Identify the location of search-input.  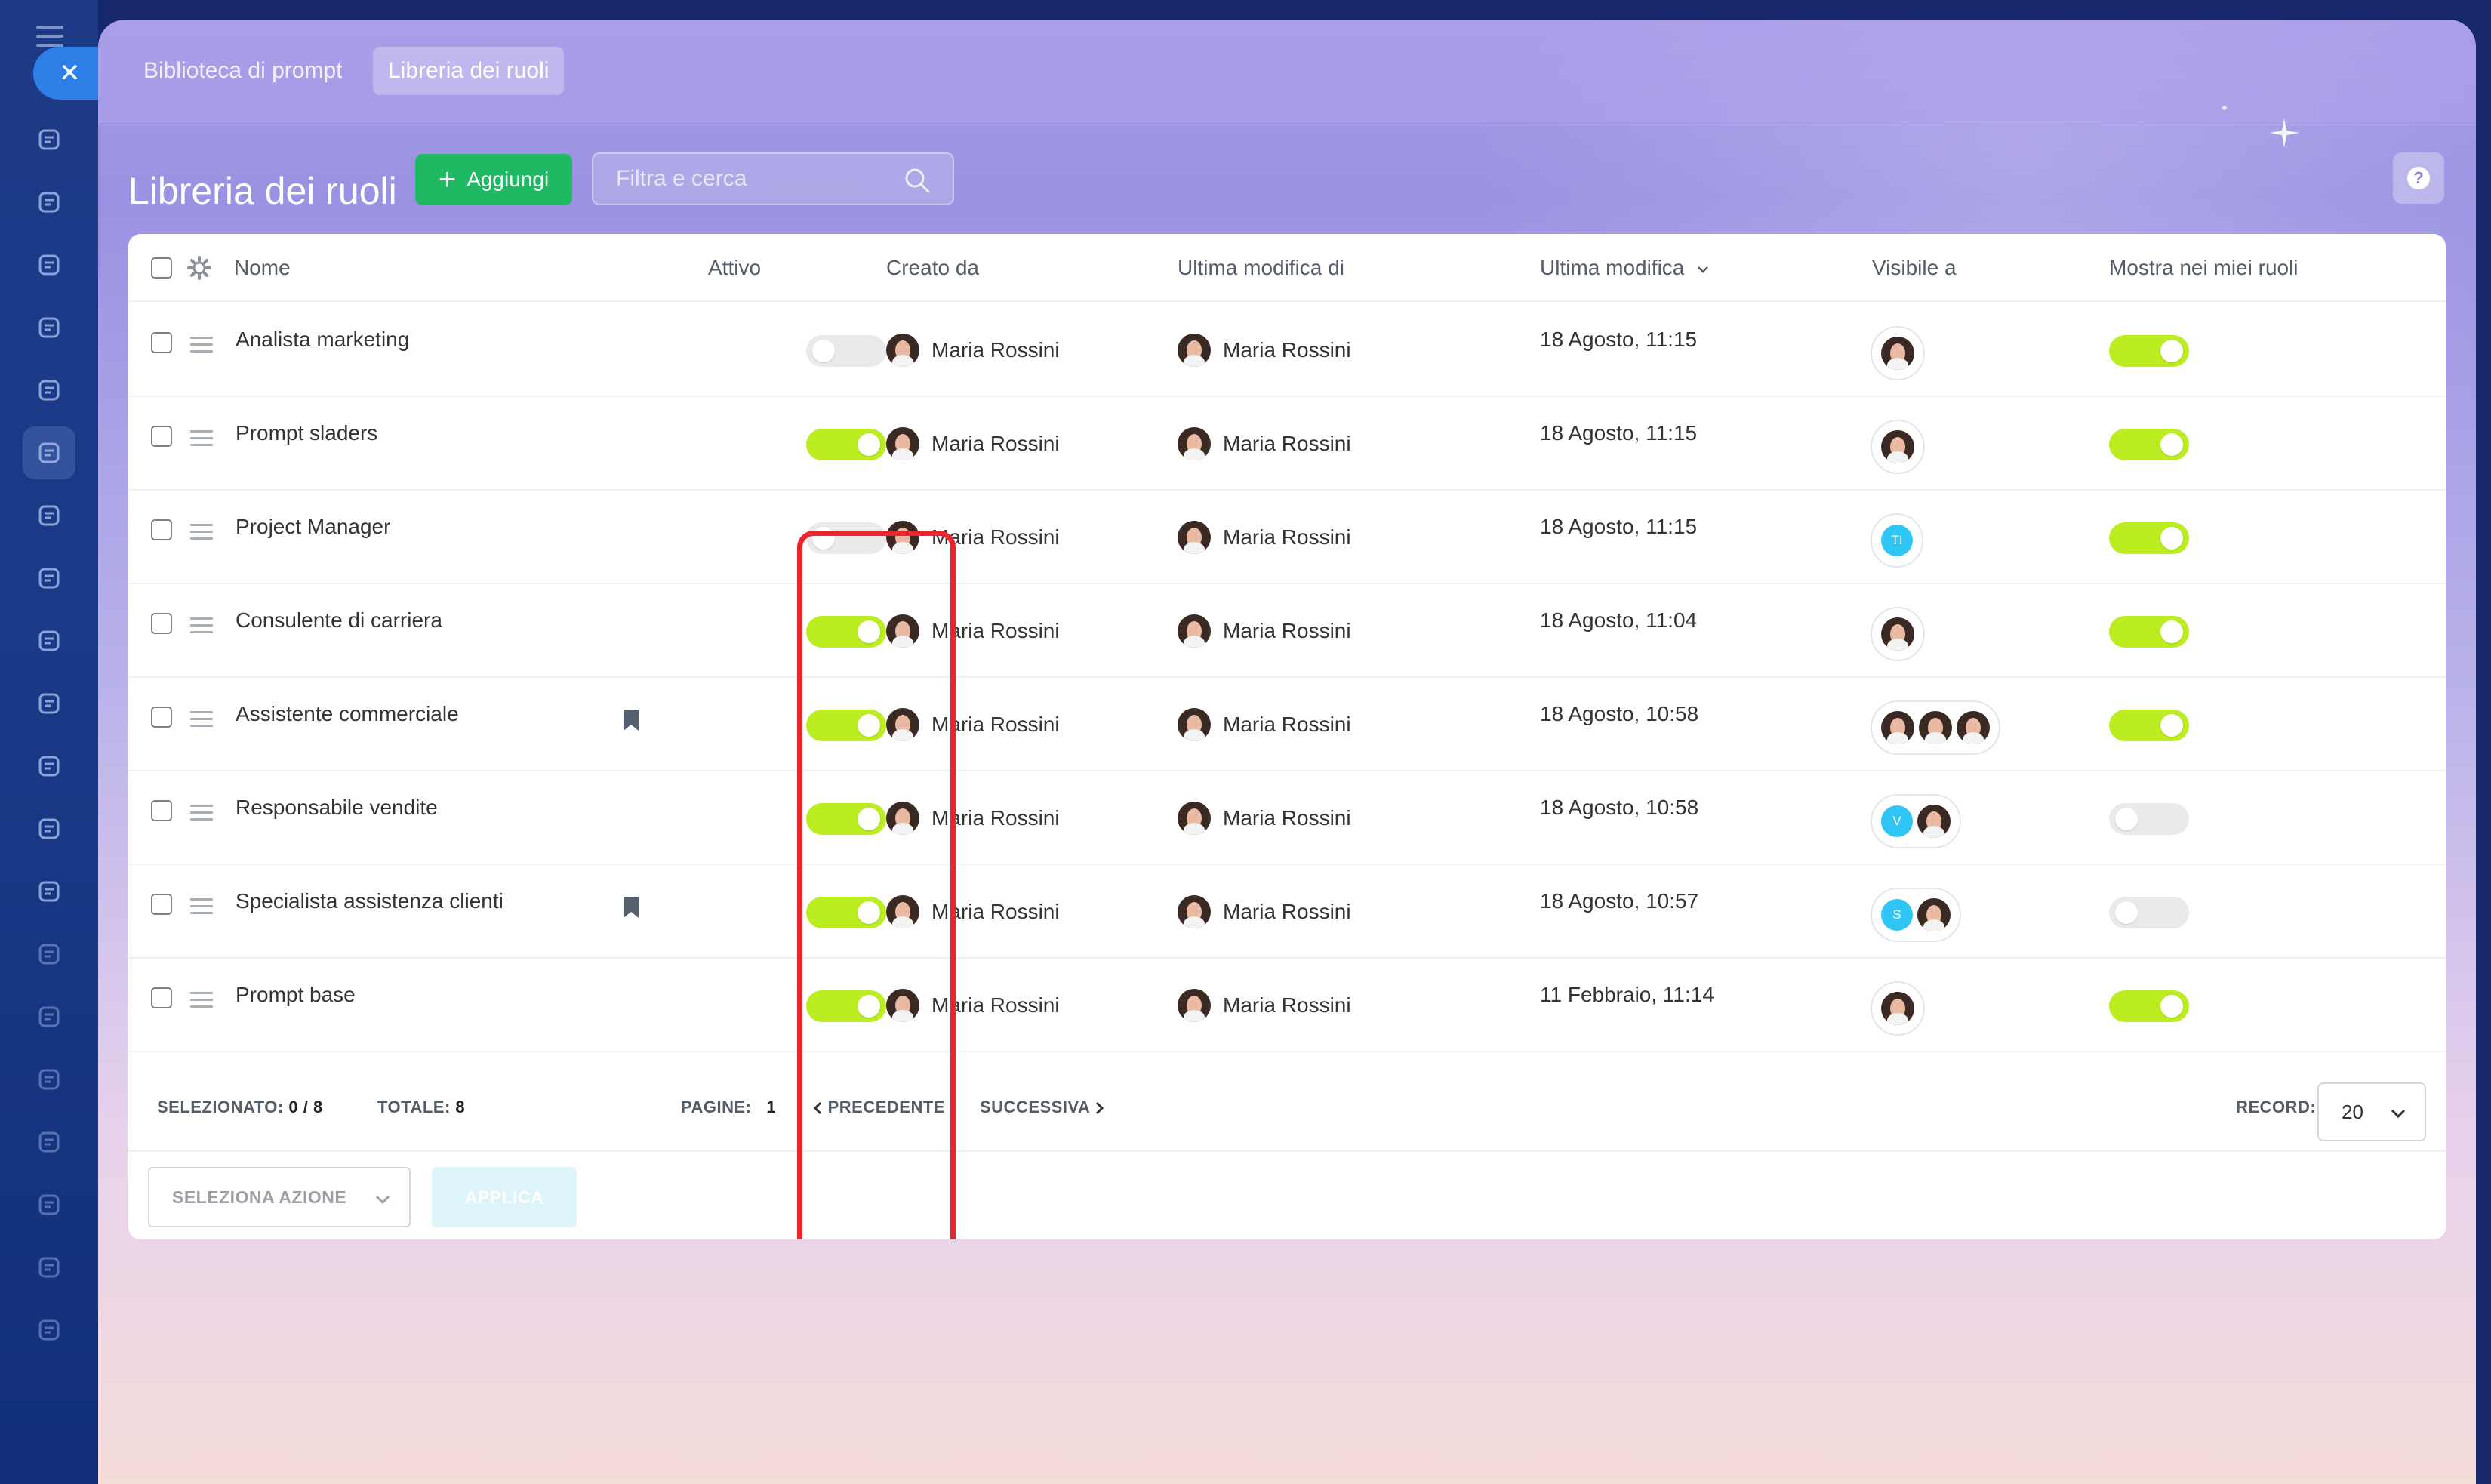
(773, 179).